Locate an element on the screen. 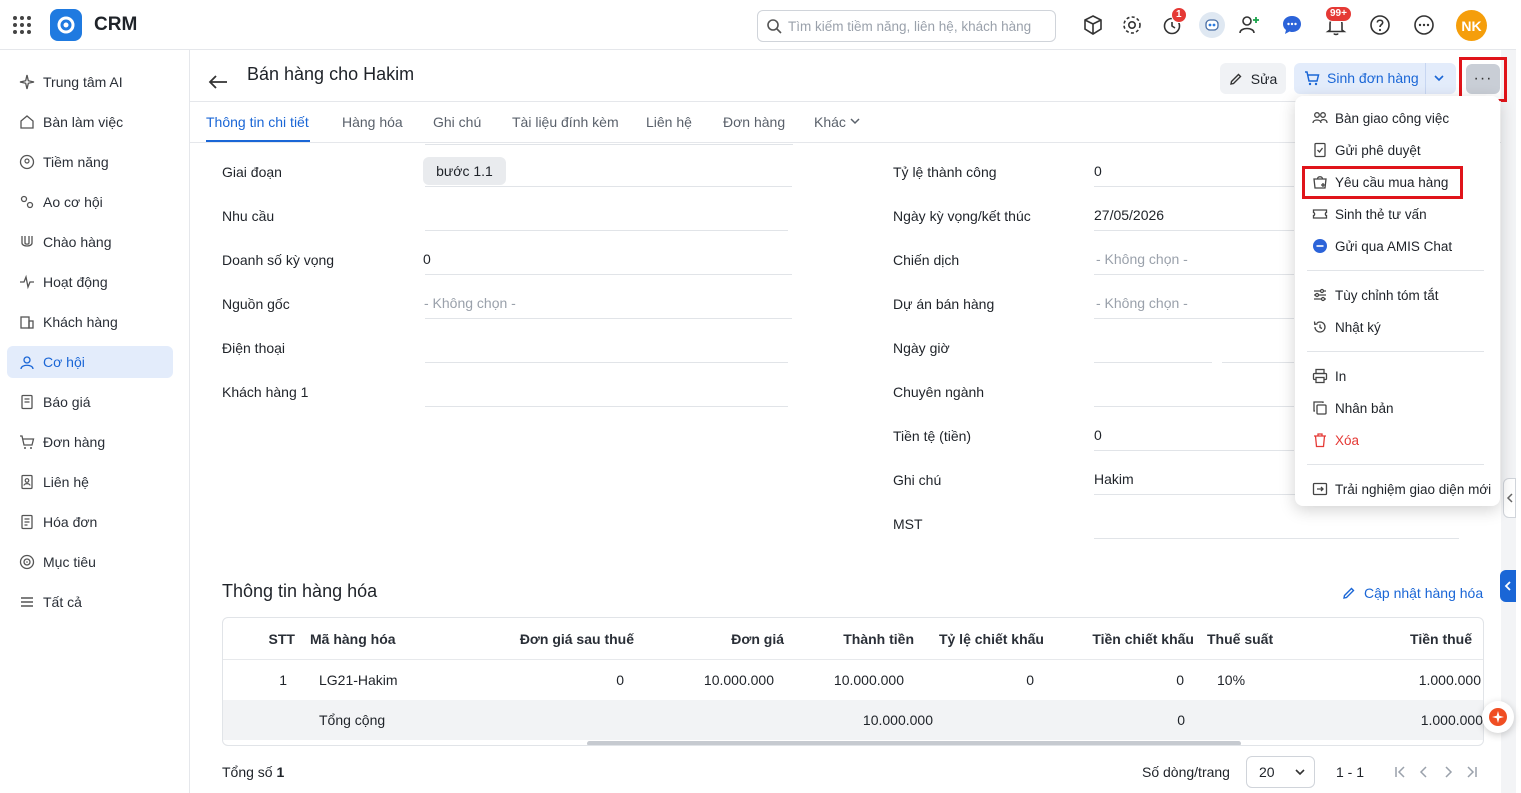 This screenshot has width=1521, height=793. sidebar-item-13: Tất cả is located at coordinates (90, 602).